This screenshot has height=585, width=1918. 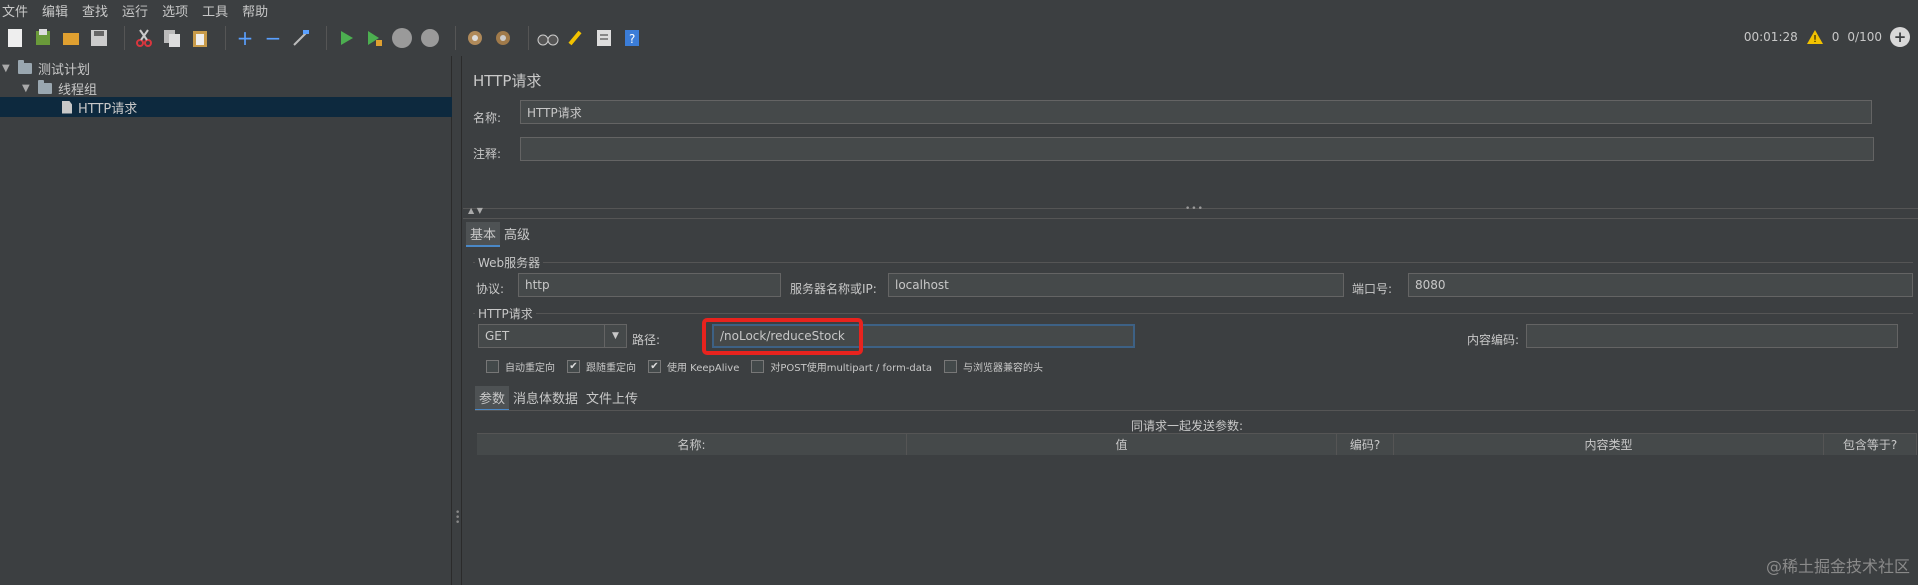 What do you see at coordinates (64, 70) in the screenshot?
I see `tree-item-label: 测试计划` at bounding box center [64, 70].